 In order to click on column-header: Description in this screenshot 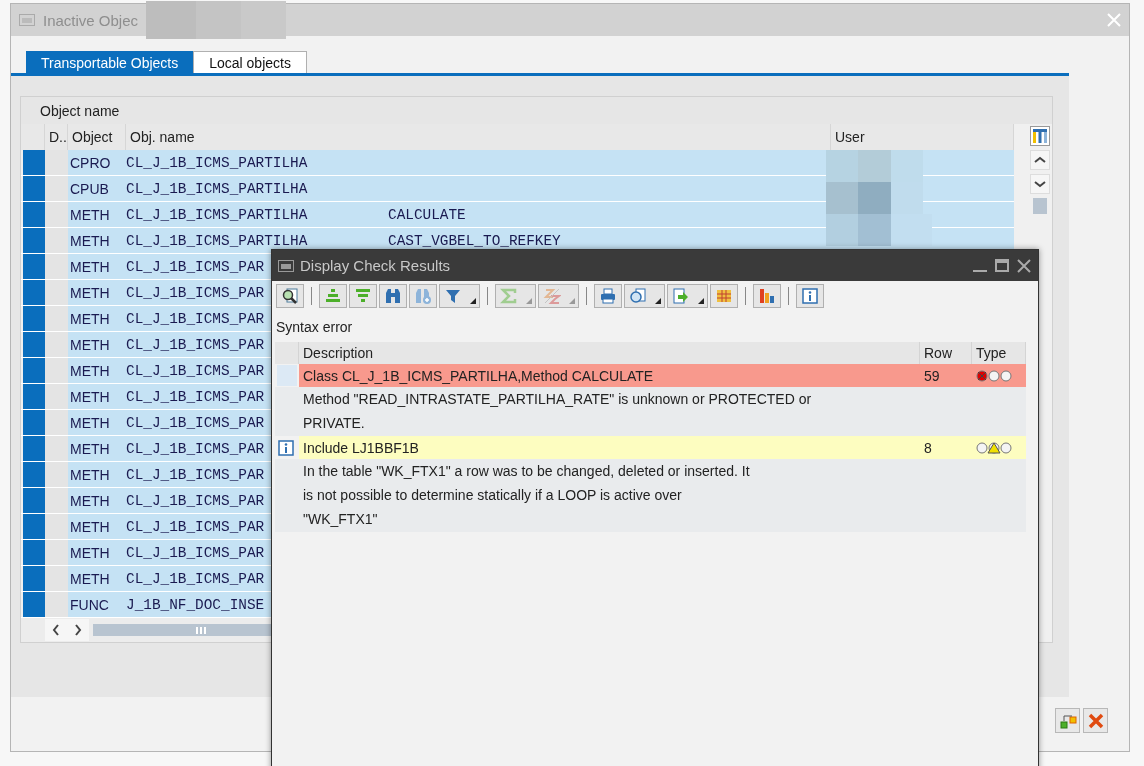, I will do `click(609, 353)`.